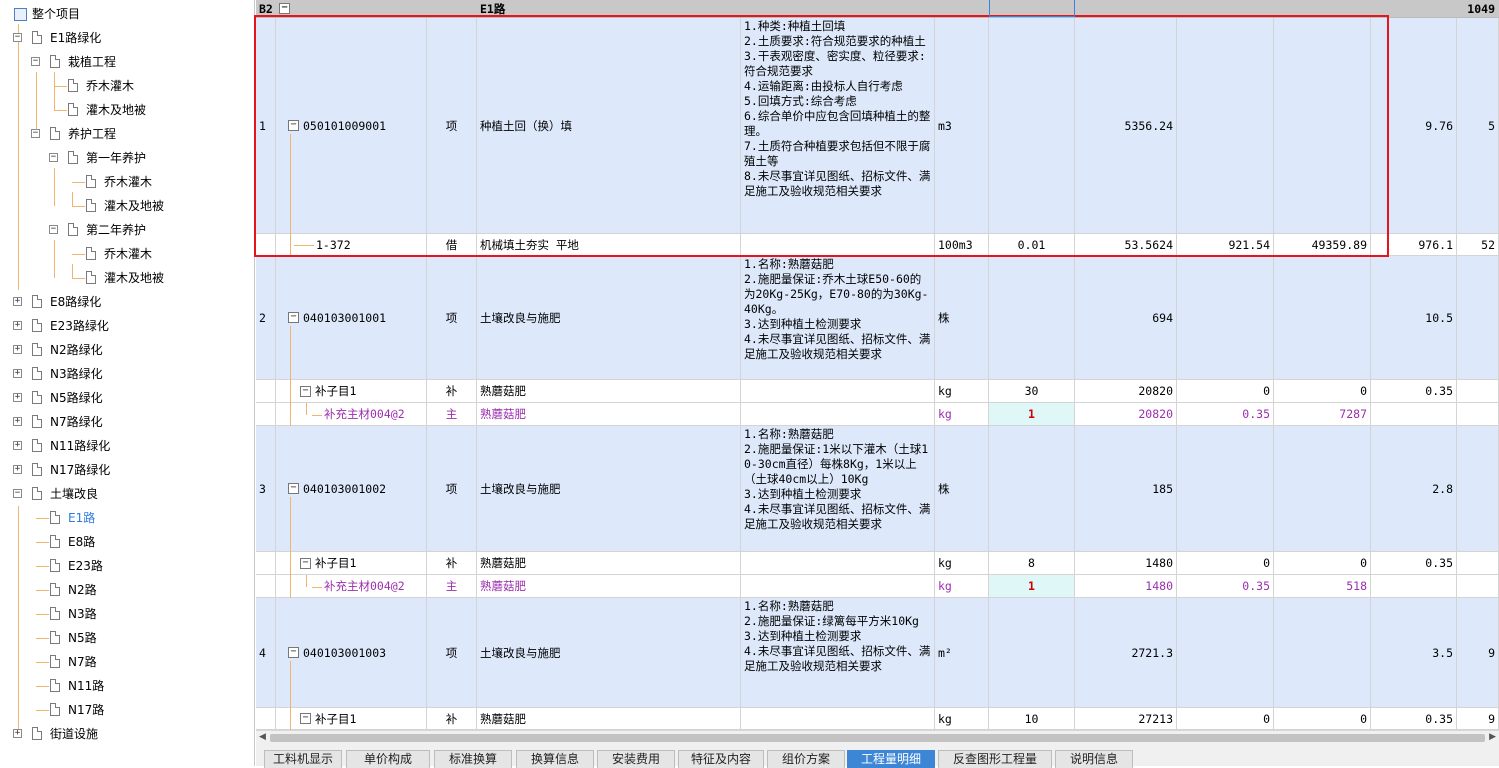  What do you see at coordinates (127, 326) in the screenshot?
I see `tree-node: + E23路绿化` at bounding box center [127, 326].